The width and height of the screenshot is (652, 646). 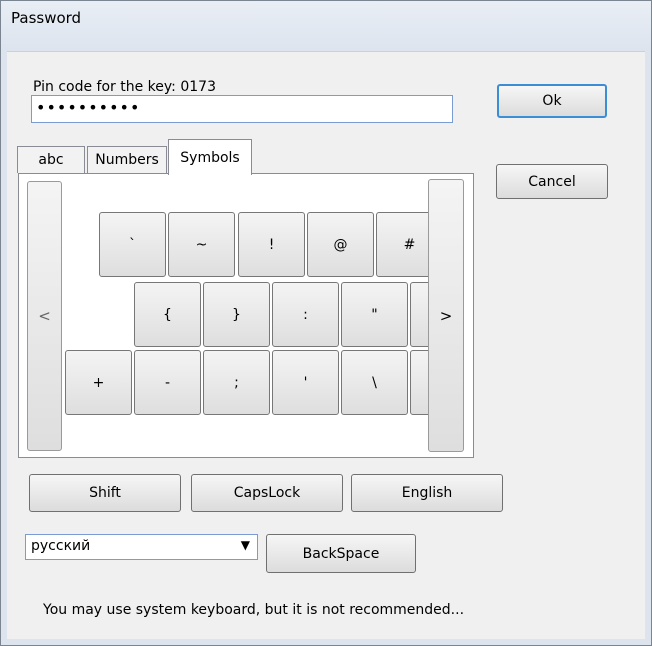 What do you see at coordinates (127, 159) in the screenshot?
I see `tab-numbers: Numbers` at bounding box center [127, 159].